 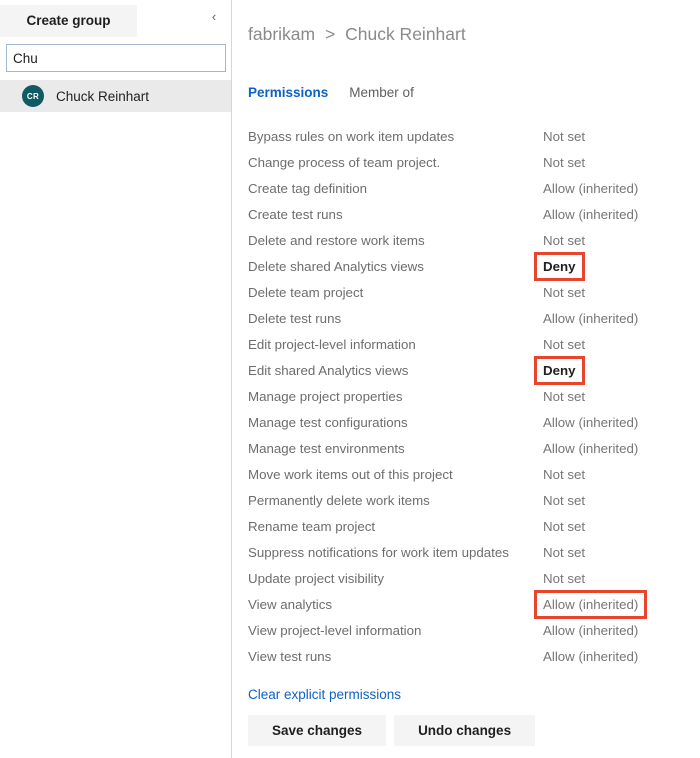 I want to click on list-item-label: Chuck Reinhart, so click(x=103, y=96).